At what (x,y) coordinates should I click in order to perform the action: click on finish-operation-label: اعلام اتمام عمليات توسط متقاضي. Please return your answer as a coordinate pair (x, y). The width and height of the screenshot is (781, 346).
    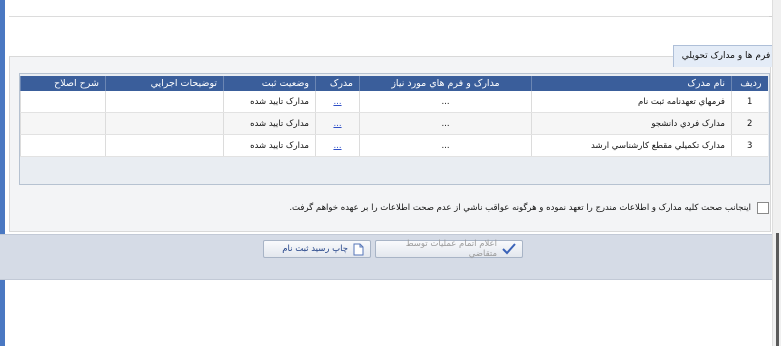
    Looking at the image, I should click on (451, 249).